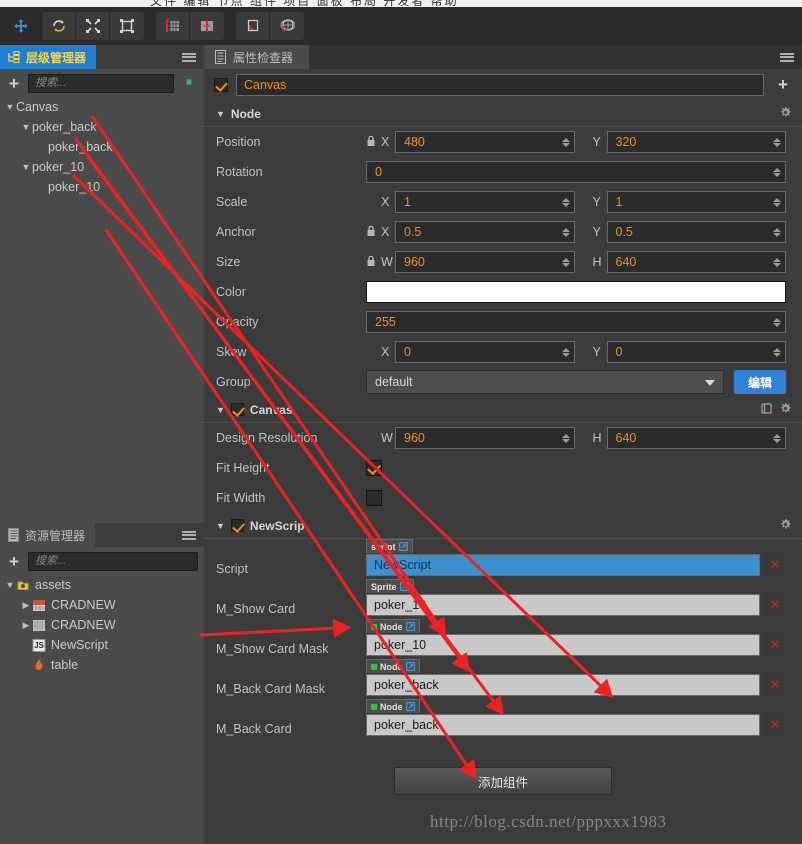 The width and height of the screenshot is (802, 844). Describe the element at coordinates (93, 26) in the screenshot. I see `scale-tool-button` at that location.